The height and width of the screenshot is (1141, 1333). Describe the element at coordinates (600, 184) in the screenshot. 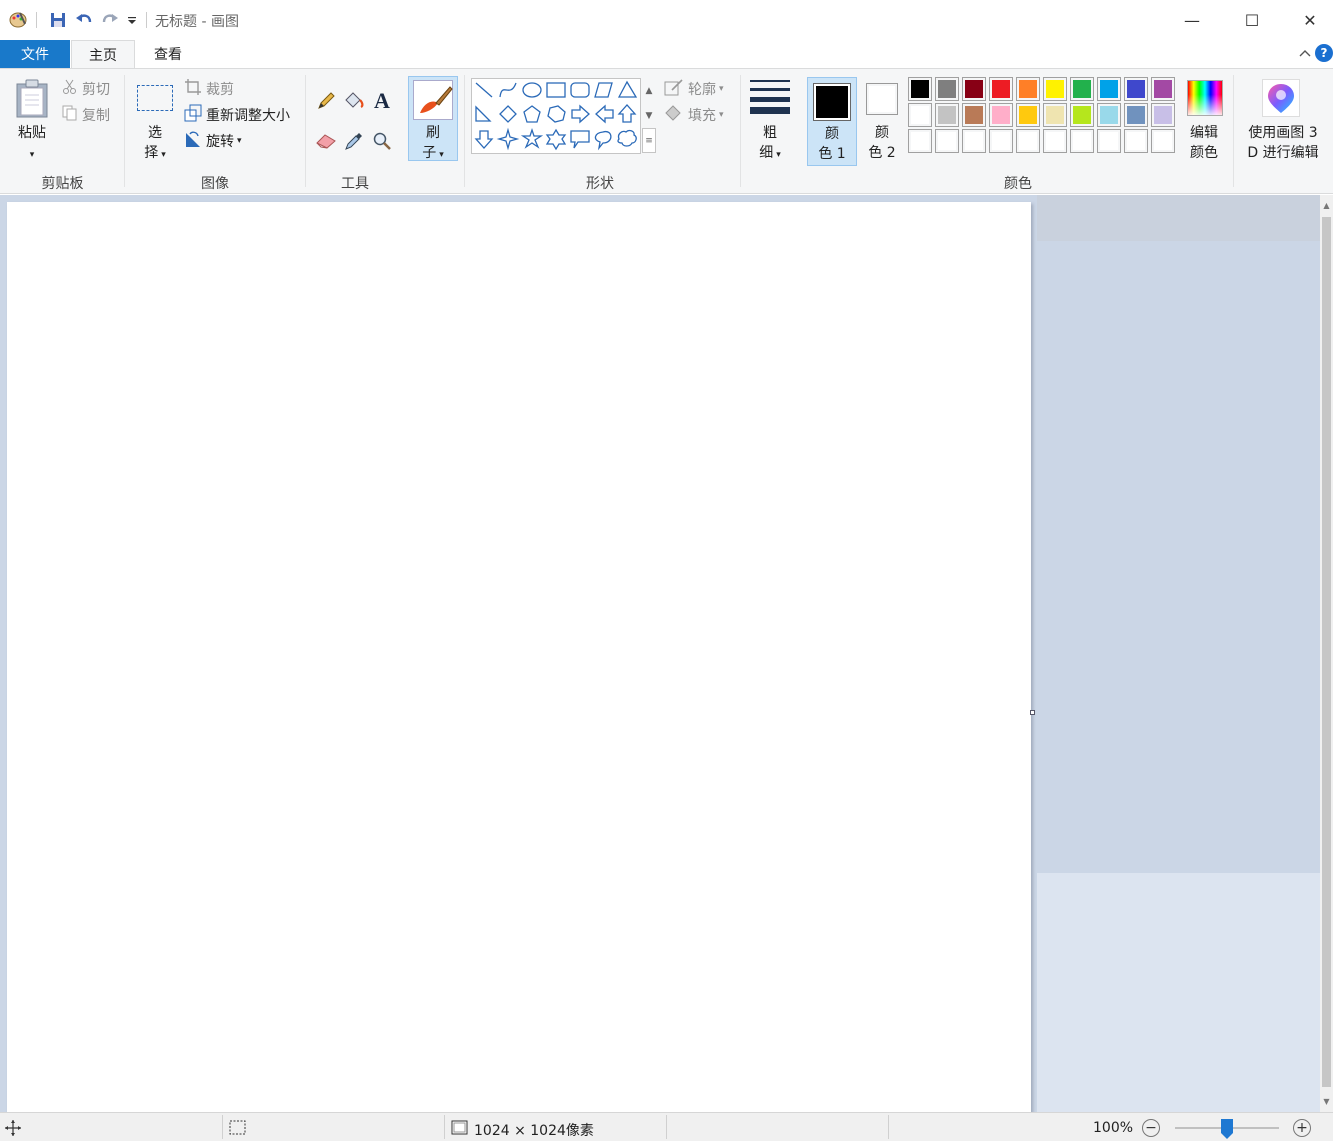

I see `shapes-group-label: 形状` at that location.